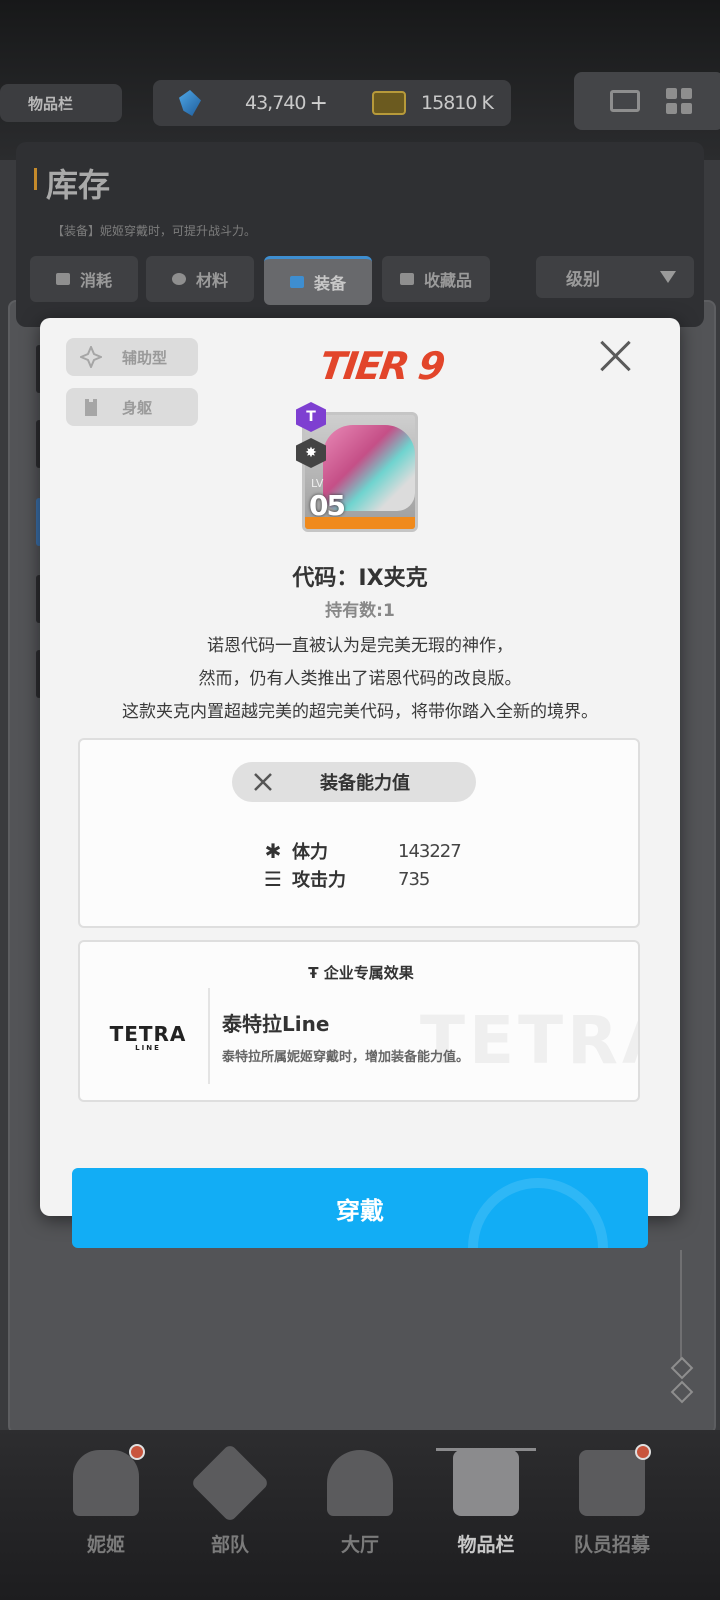  I want to click on material-icon, so click(178, 279).